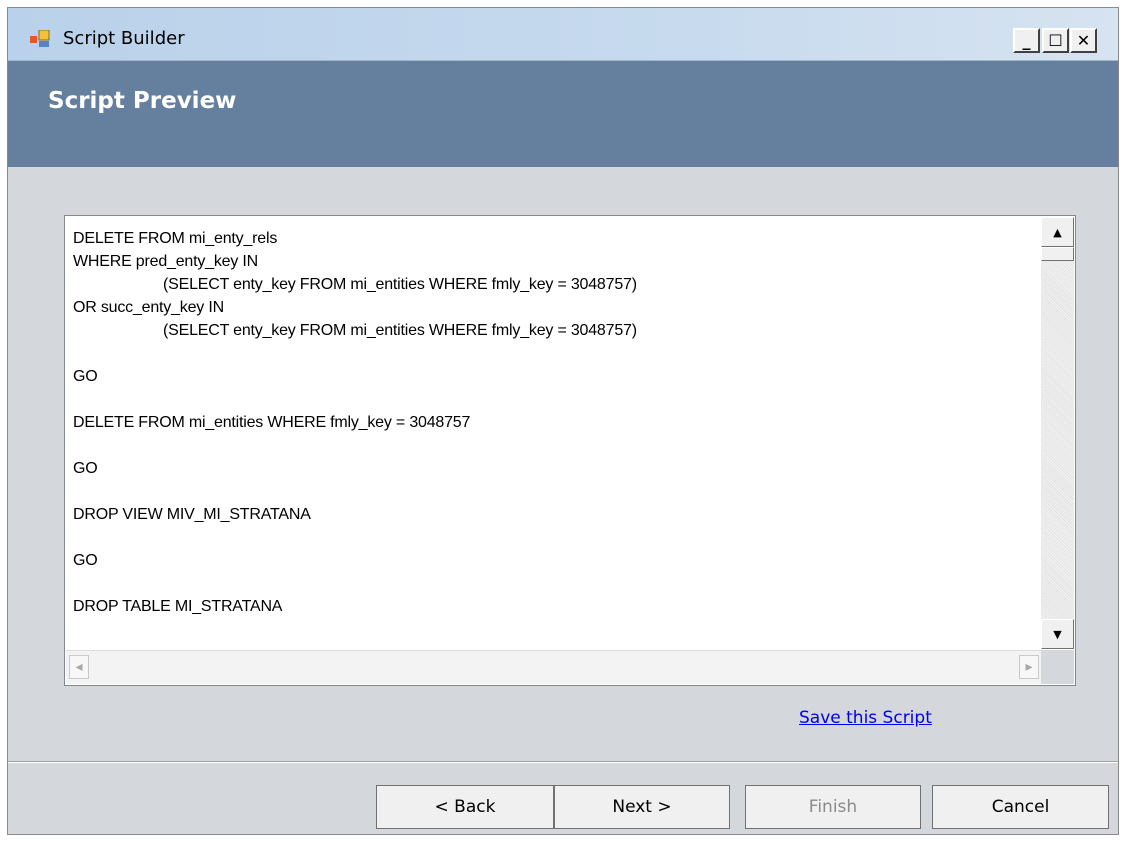  I want to click on footer-divider, so click(563, 762).